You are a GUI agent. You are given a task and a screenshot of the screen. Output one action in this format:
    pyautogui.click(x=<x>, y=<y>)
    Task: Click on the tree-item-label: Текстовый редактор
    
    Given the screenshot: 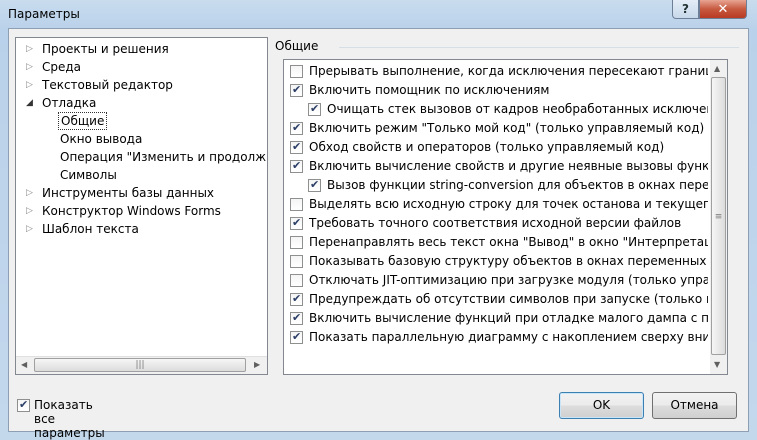 What is the action you would take?
    pyautogui.click(x=107, y=85)
    